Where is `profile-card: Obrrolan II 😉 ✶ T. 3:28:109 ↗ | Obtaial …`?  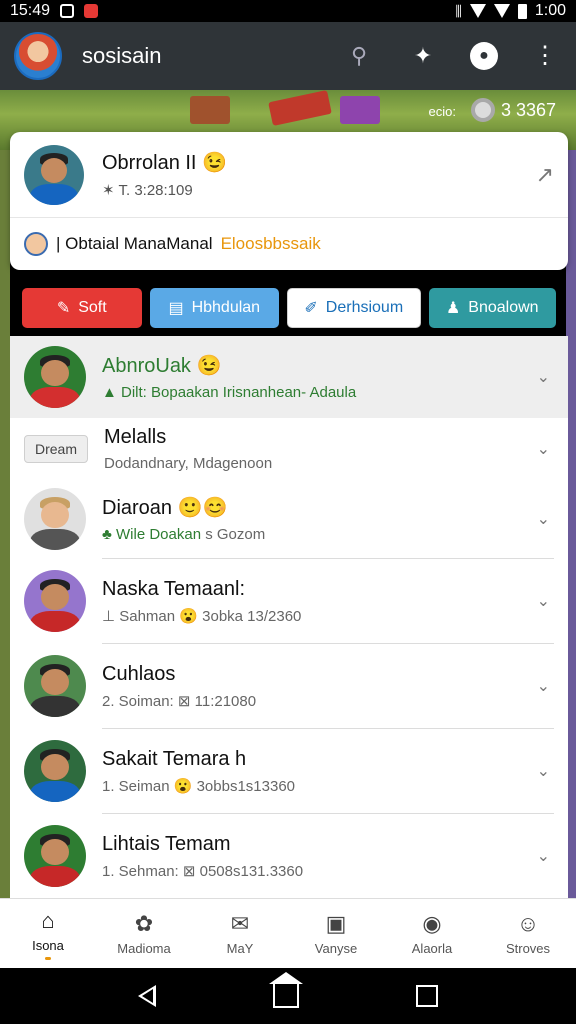
profile-card: Obrrolan II 😉 ✶ T. 3:28:109 ↗ | Obtaial … is located at coordinates (289, 201).